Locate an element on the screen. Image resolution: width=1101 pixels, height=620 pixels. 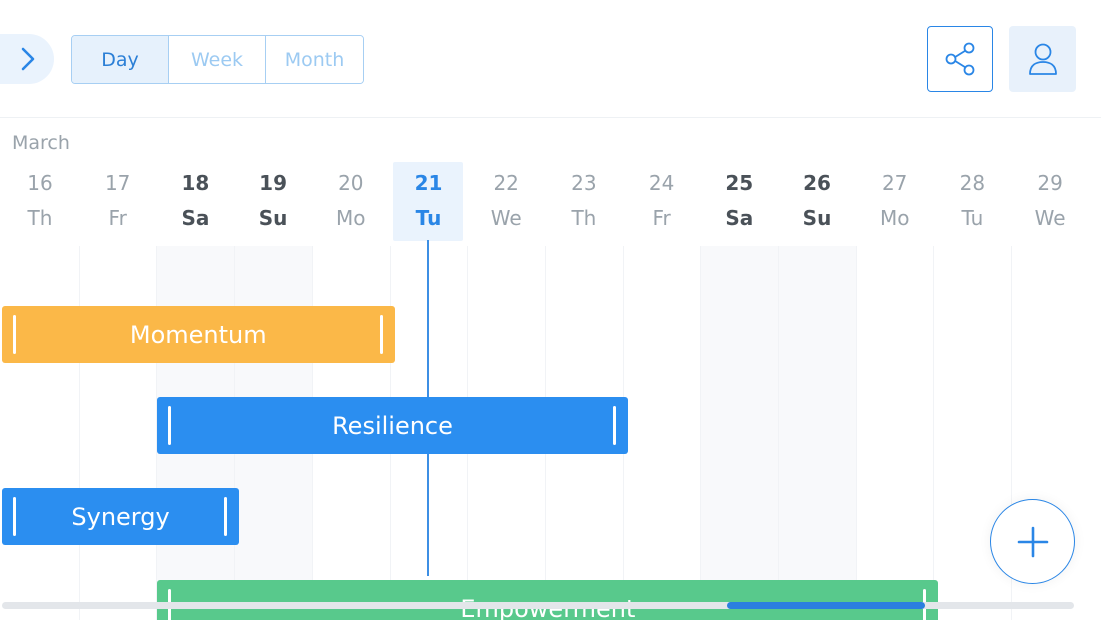
day-column-header: 27 Mo is located at coordinates (895, 202).